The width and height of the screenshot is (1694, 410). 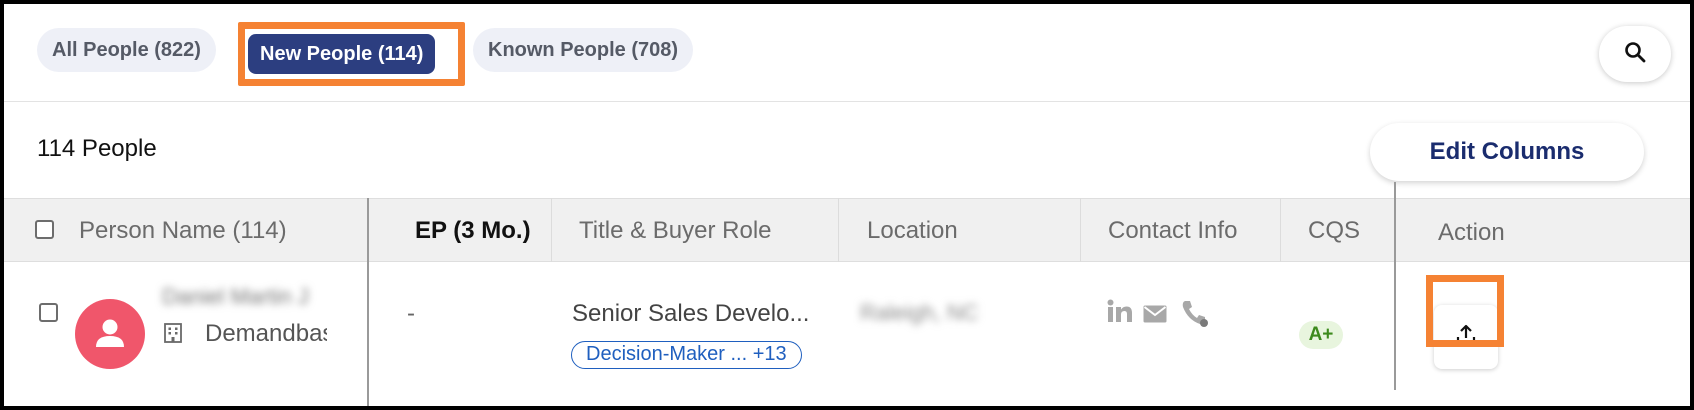 I want to click on ep-value: -, so click(x=411, y=313).